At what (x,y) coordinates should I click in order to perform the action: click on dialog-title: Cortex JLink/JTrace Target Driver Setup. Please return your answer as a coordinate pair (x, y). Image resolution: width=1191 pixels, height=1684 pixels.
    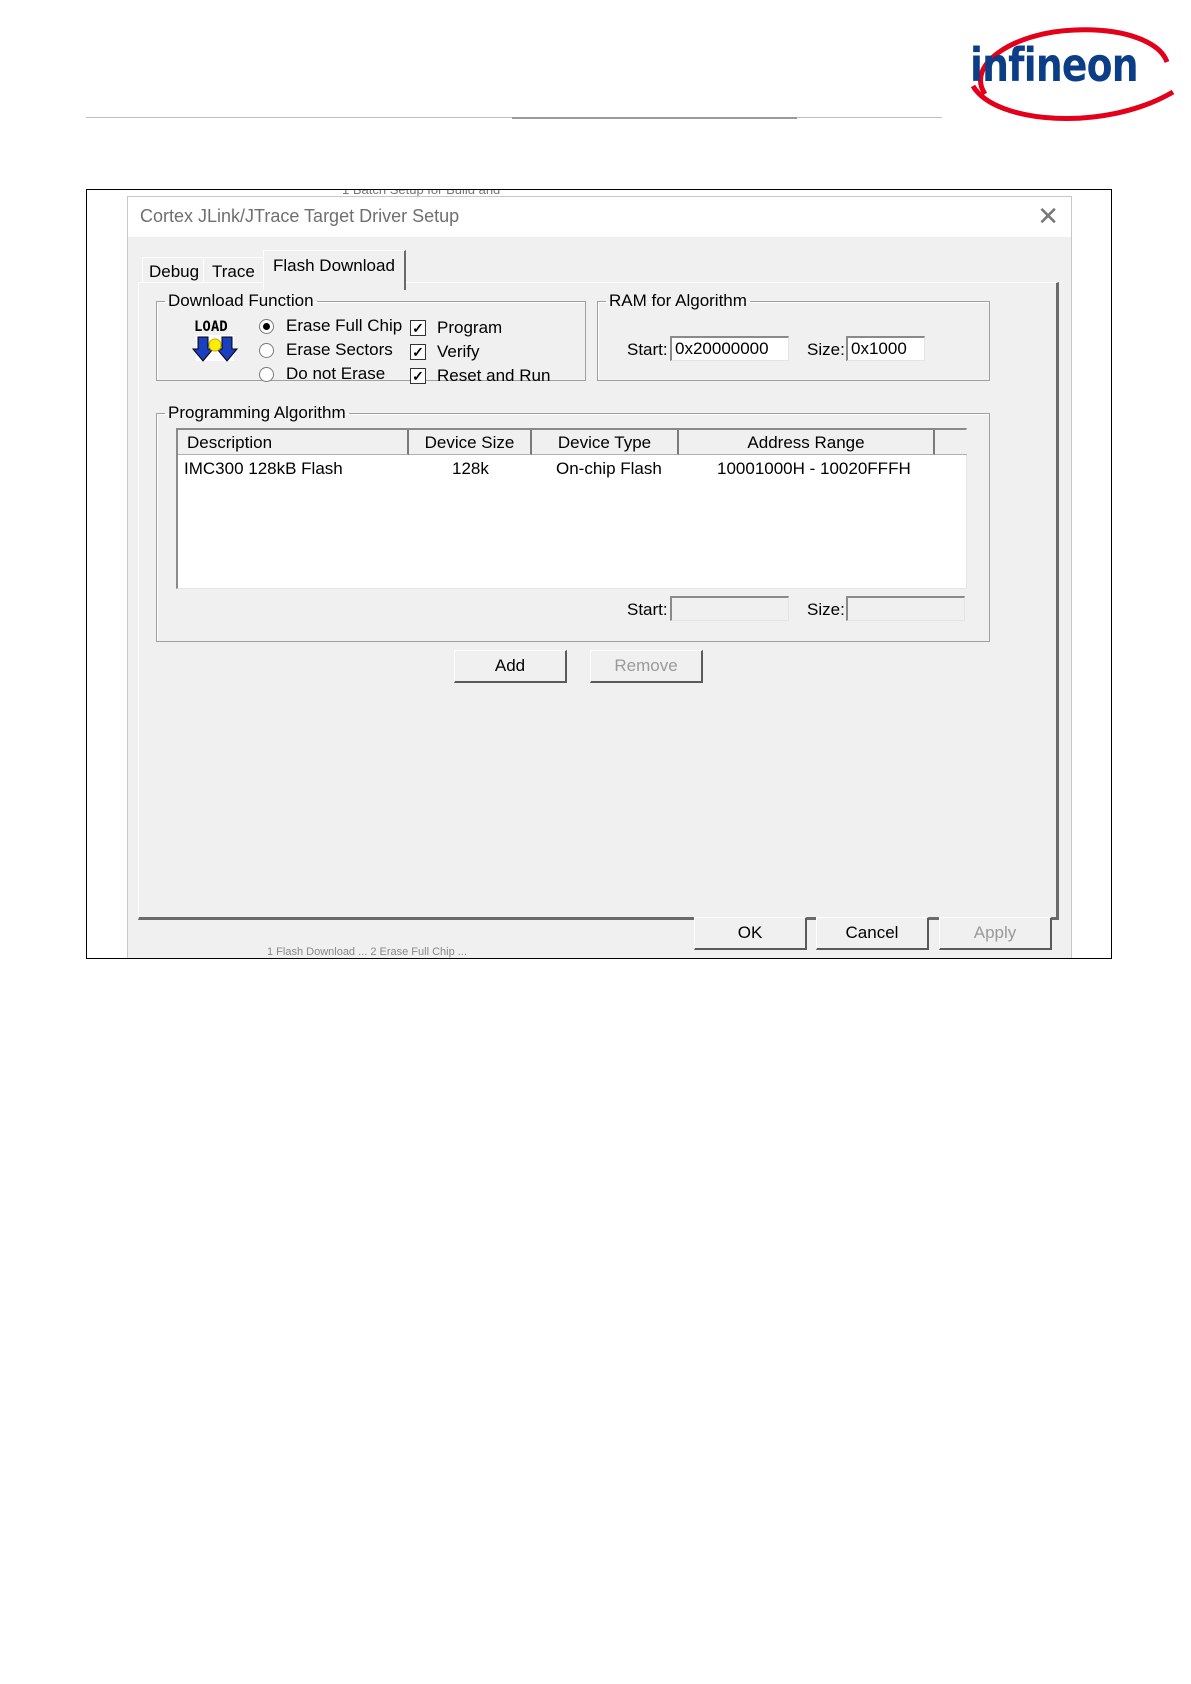
    Looking at the image, I should click on (300, 216).